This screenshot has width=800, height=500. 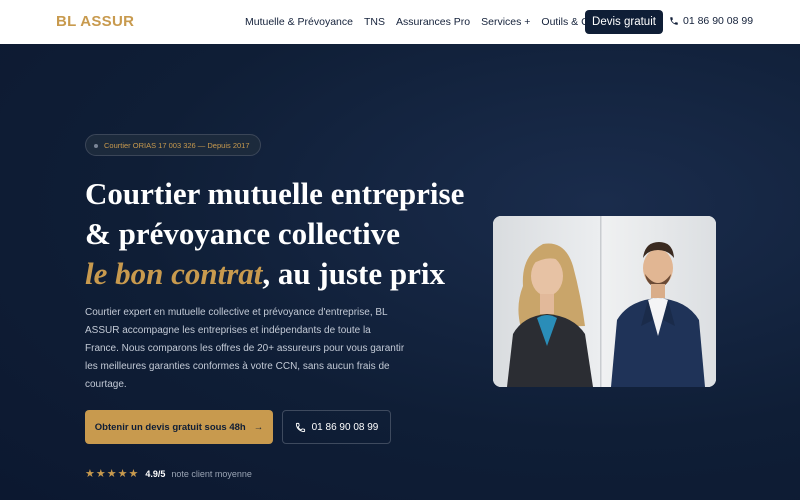 I want to click on nav-assurances-pro: Assurances Pro, so click(x=433, y=22).